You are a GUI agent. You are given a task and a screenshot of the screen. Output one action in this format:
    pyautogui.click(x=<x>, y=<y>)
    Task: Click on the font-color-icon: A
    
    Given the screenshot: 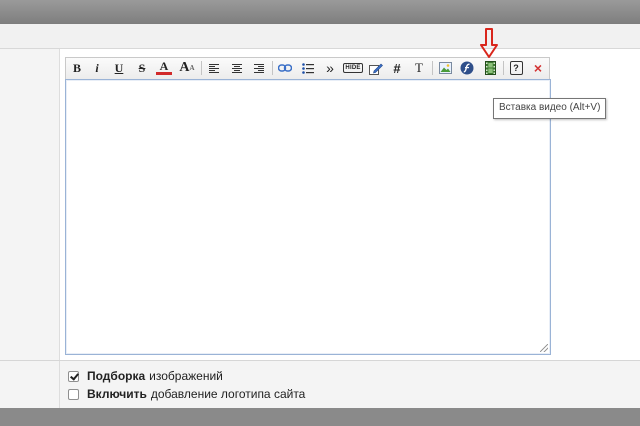 What is the action you would take?
    pyautogui.click(x=164, y=65)
    